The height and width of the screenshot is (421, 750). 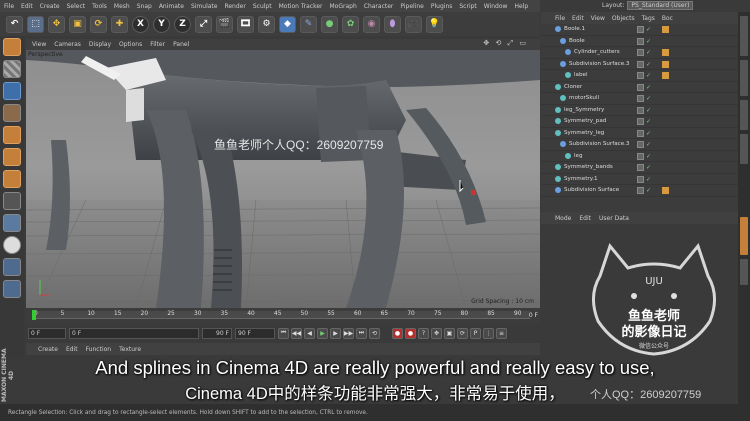 What do you see at coordinates (27, 6) in the screenshot?
I see `menu-edit: Edit` at bounding box center [27, 6].